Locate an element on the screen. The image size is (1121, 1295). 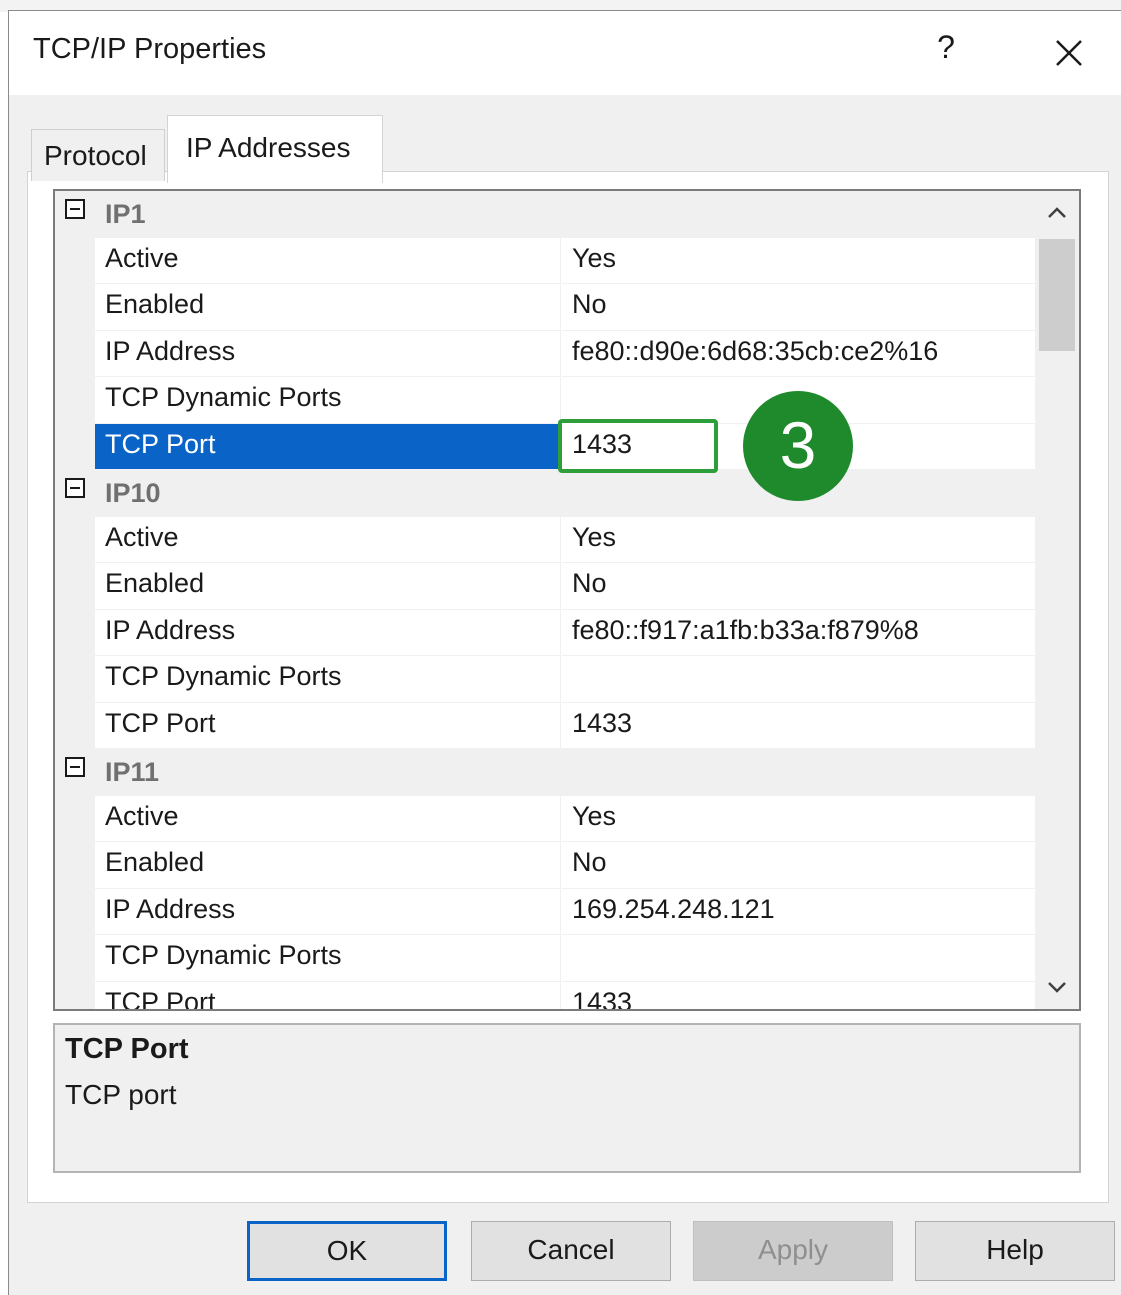
description-text: TCP port is located at coordinates (121, 1094).